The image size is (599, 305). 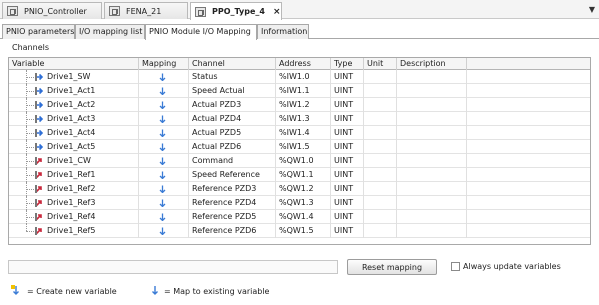 What do you see at coordinates (299, 105) in the screenshot?
I see `table-row: Drive1_Act2 Actual PZD3 %IW1.2 UINT` at bounding box center [299, 105].